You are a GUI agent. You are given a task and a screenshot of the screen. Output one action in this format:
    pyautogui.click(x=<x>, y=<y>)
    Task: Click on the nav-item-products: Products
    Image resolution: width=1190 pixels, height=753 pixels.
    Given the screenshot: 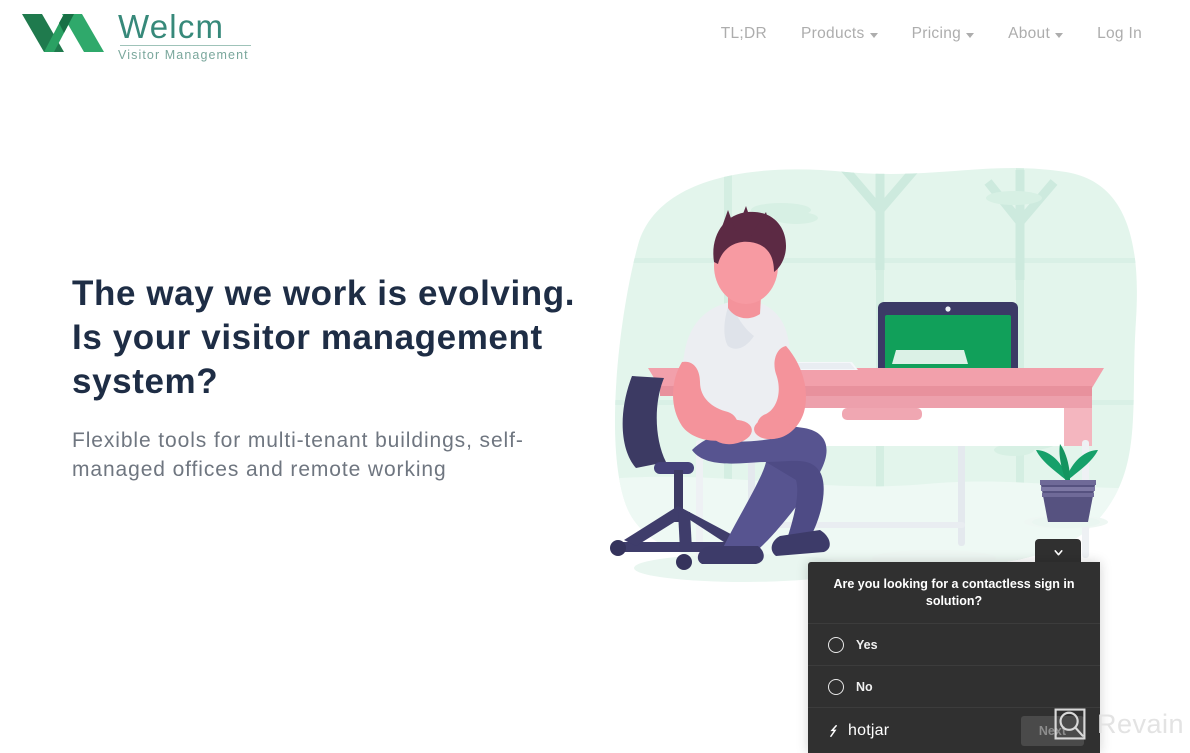 What is the action you would take?
    pyautogui.click(x=839, y=34)
    